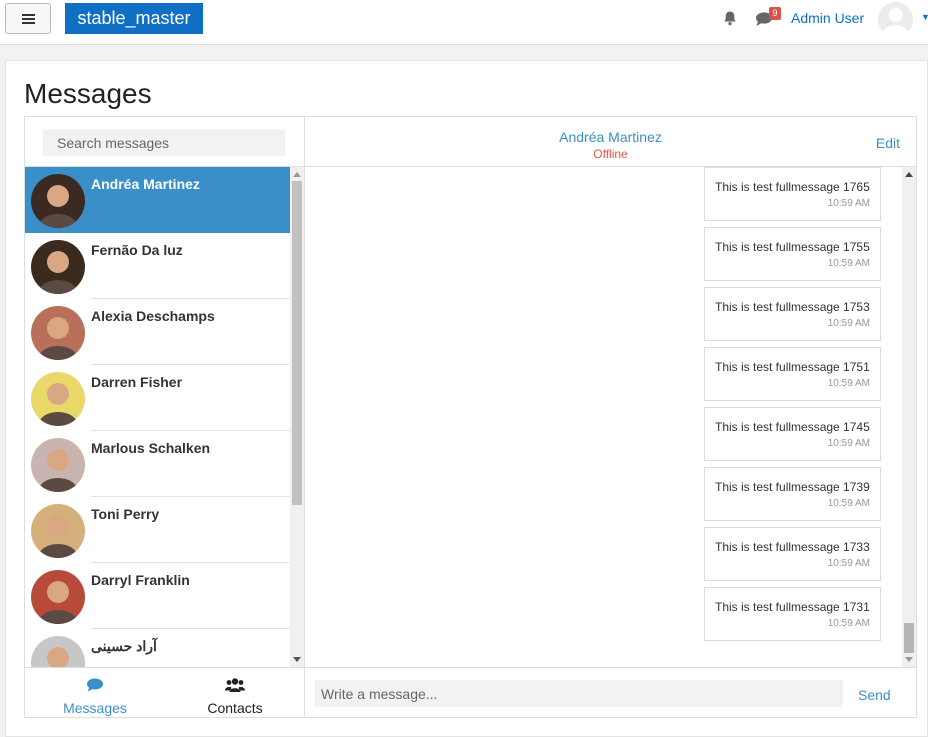  What do you see at coordinates (792, 367) in the screenshot?
I see `message-text: This is test fullmessage 1751` at bounding box center [792, 367].